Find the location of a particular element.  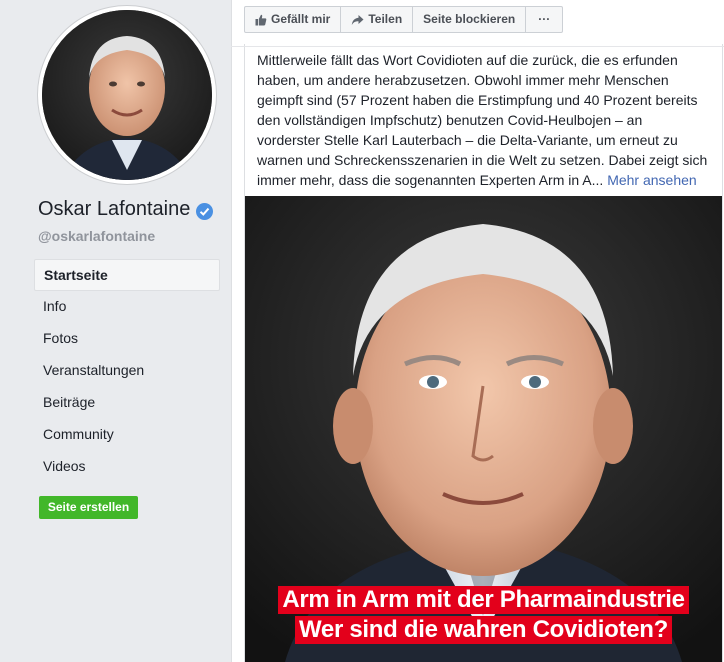

page-action-bar: Gefällt mir Teilen Seite blockieren ··· is located at coordinates (404, 19).